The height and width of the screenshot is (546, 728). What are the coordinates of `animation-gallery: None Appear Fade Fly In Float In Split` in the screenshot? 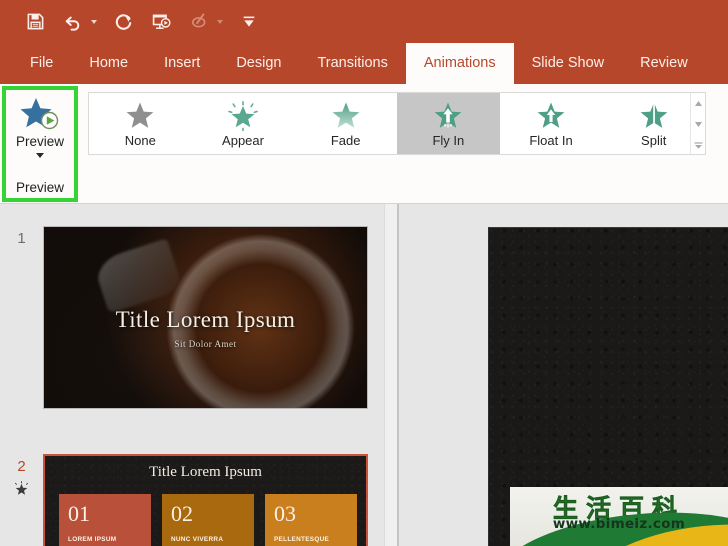 It's located at (397, 123).